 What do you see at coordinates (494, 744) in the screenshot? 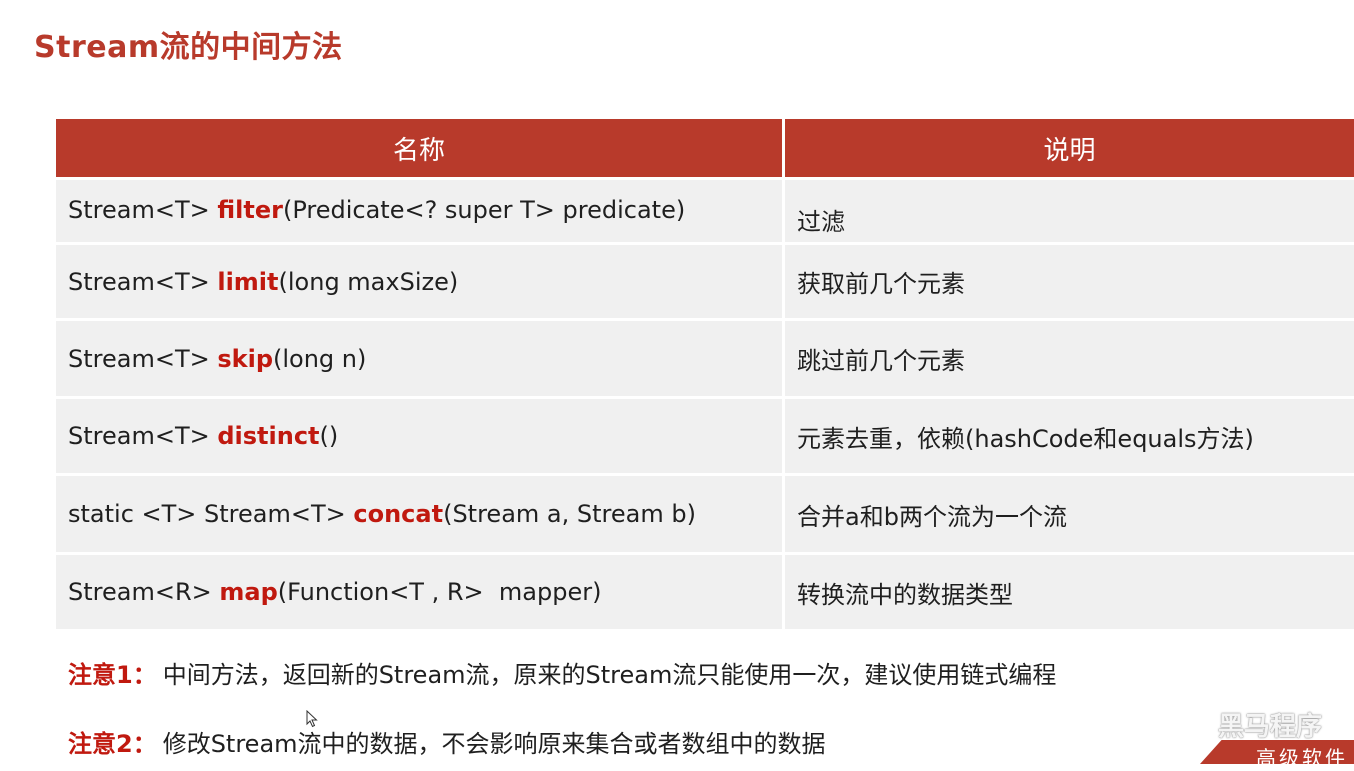
I see `note-text: 修改Stream流中的数据，不会影响原来集合或者数组中的数据` at bounding box center [494, 744].